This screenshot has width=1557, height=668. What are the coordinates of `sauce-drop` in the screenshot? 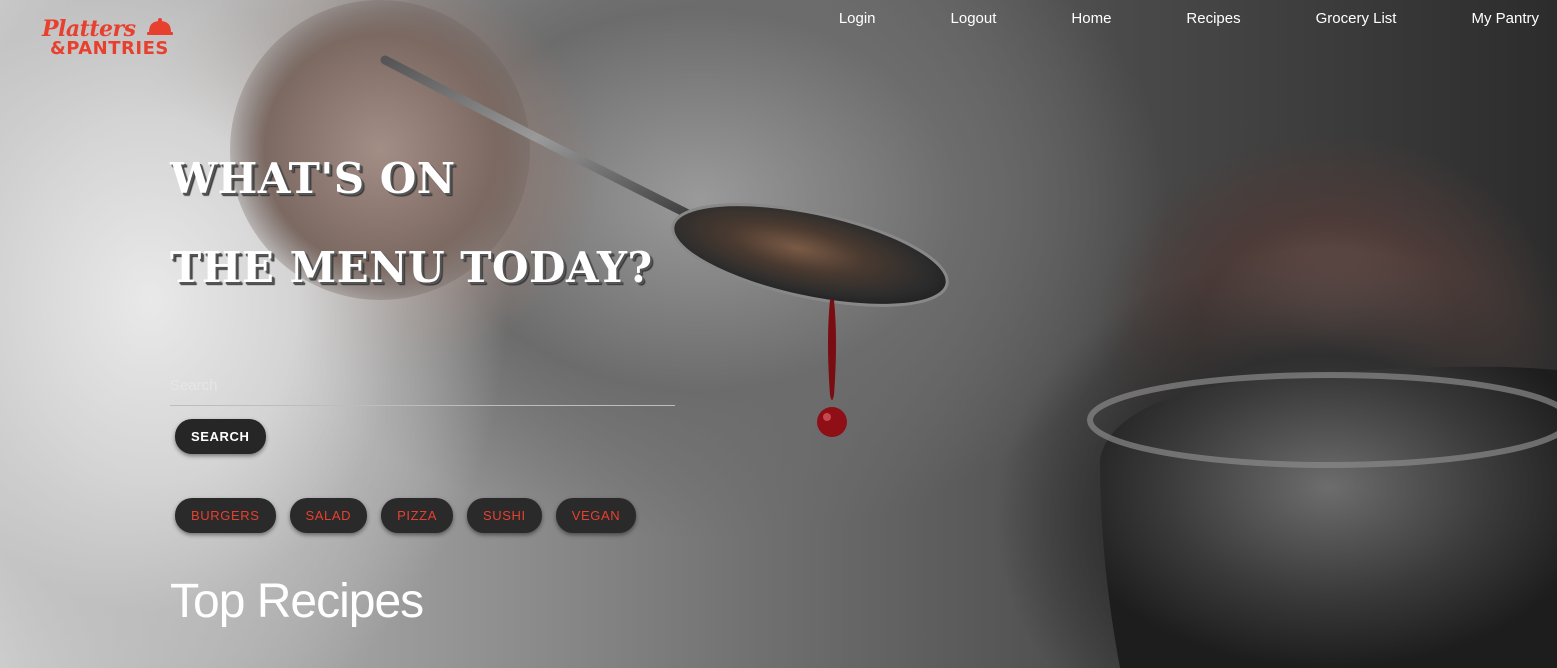 It's located at (832, 422).